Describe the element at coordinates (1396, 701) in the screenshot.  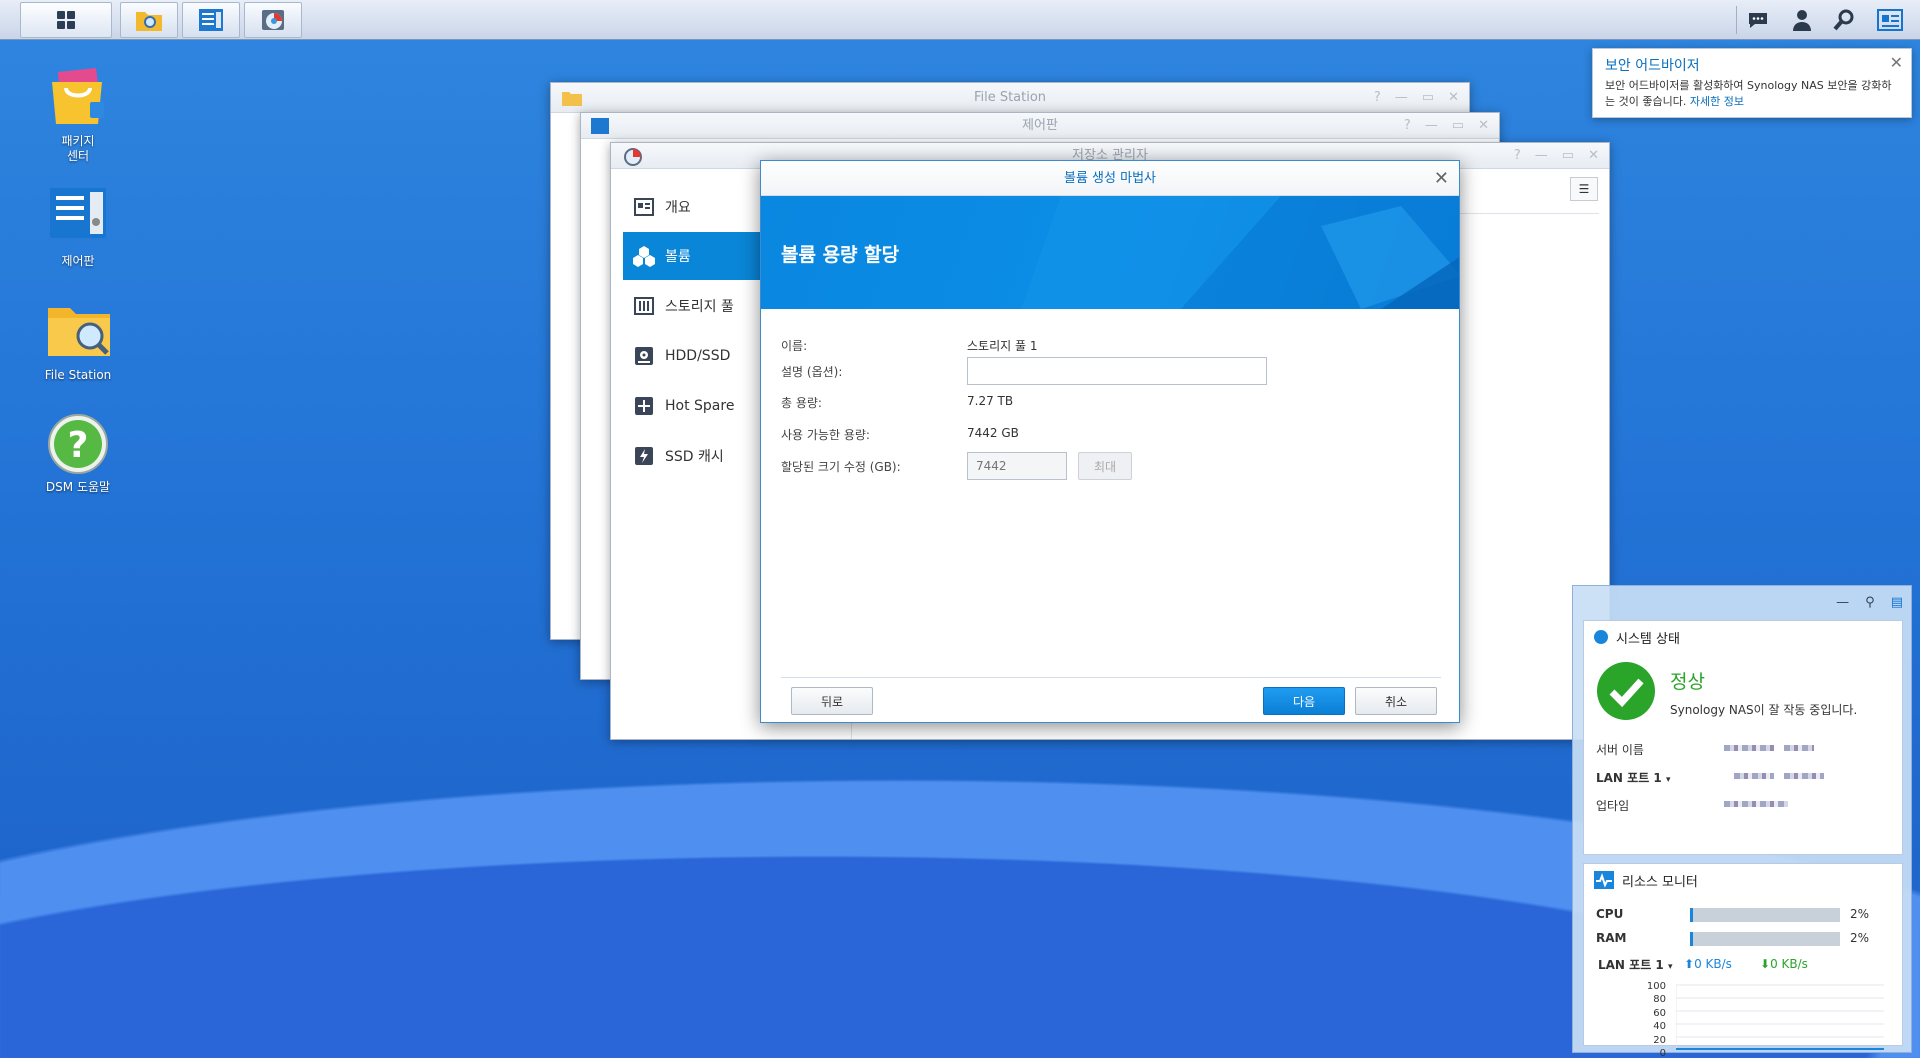
I see `cancel-button: 취소` at that location.